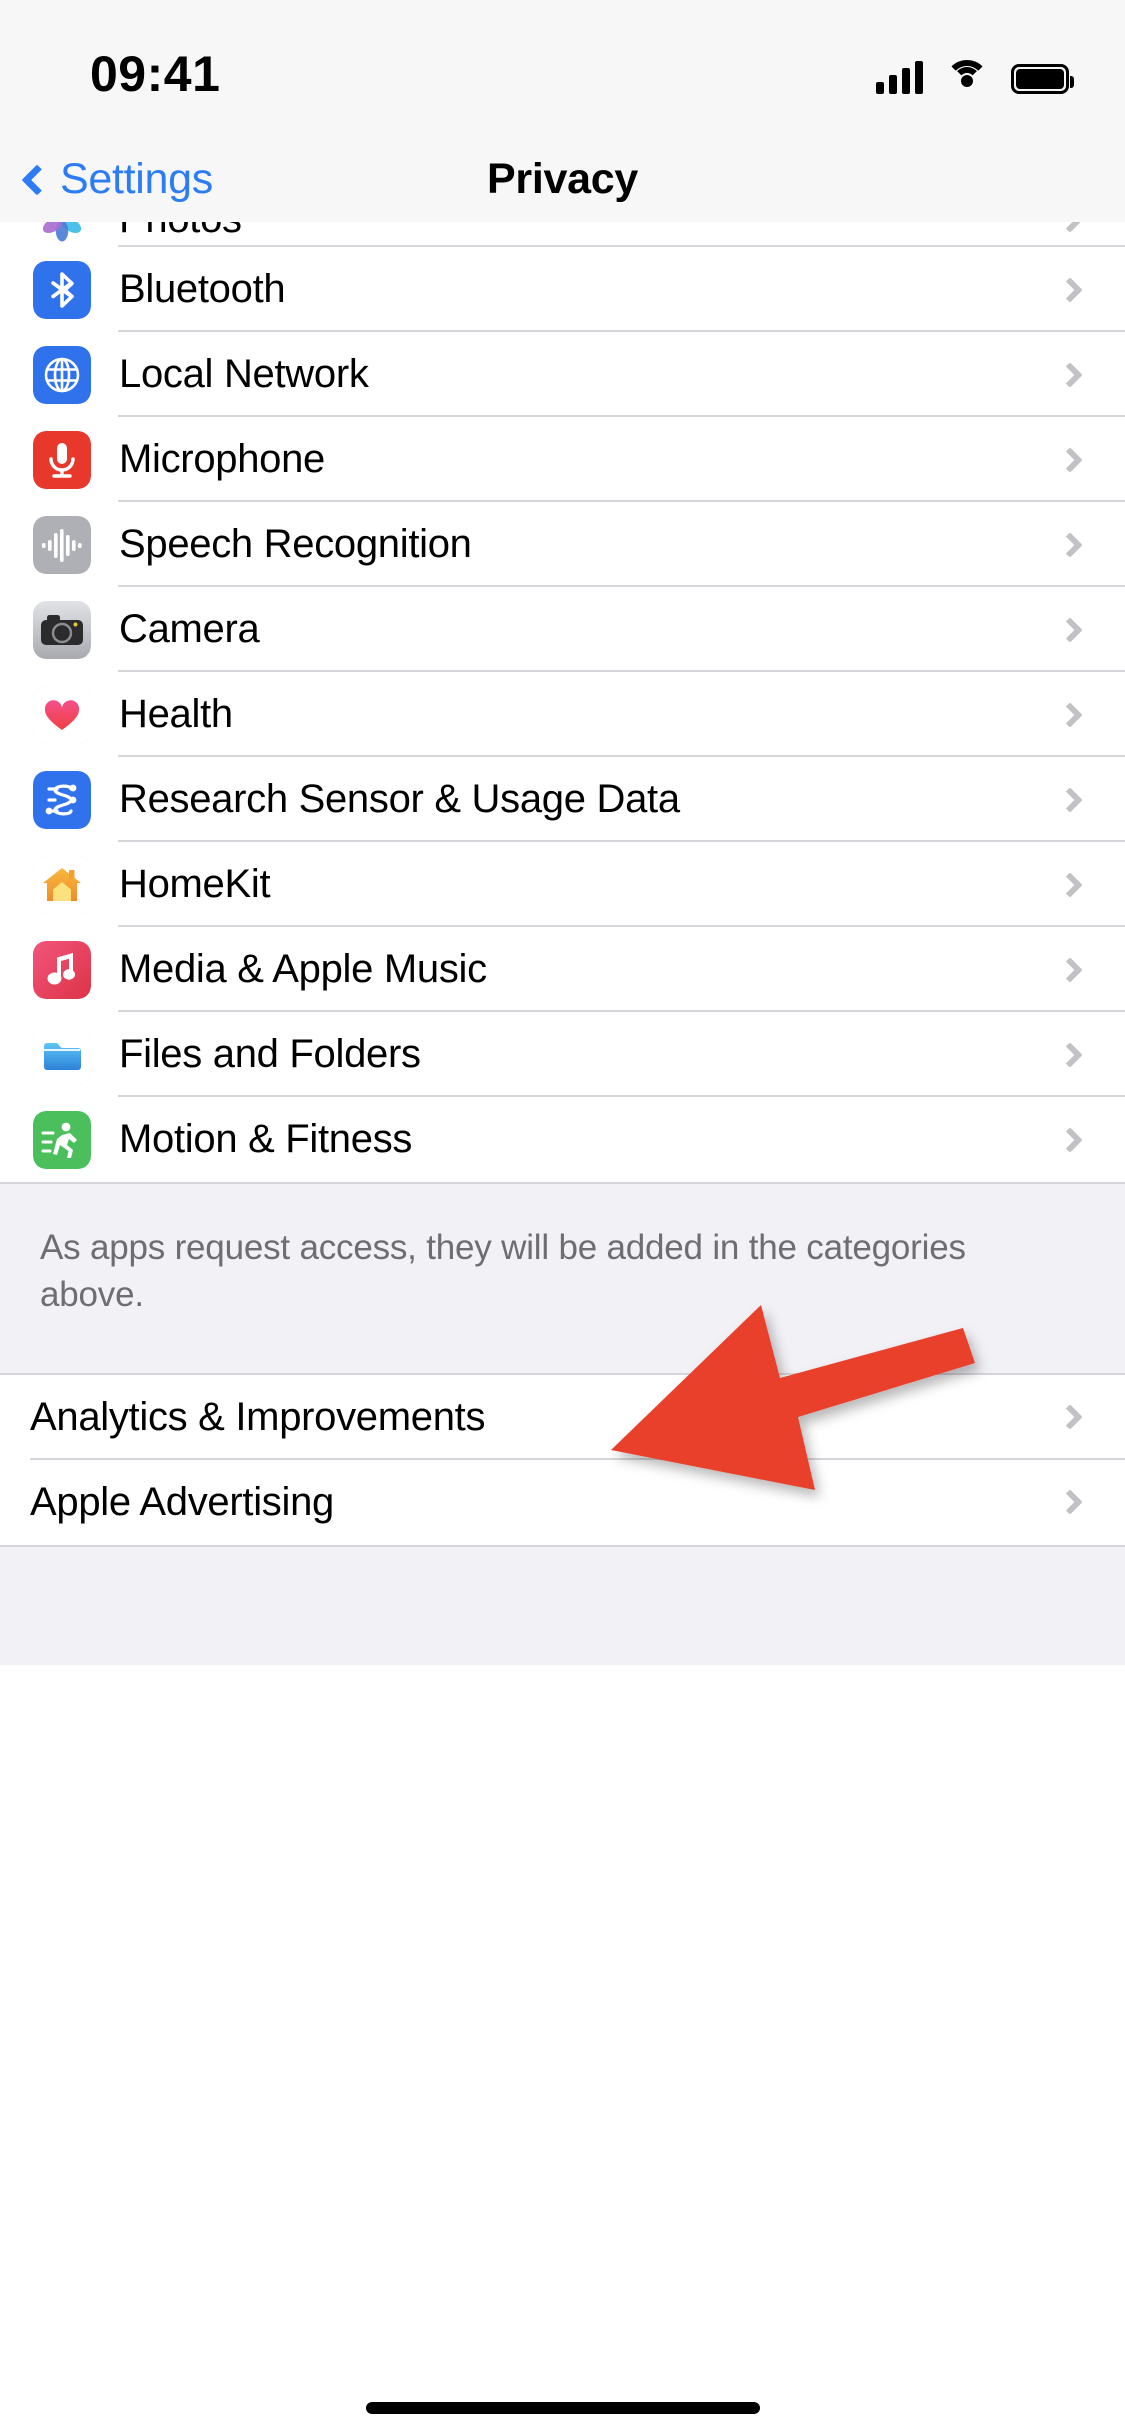  What do you see at coordinates (562, 68) in the screenshot?
I see `status-bar: 09:41` at bounding box center [562, 68].